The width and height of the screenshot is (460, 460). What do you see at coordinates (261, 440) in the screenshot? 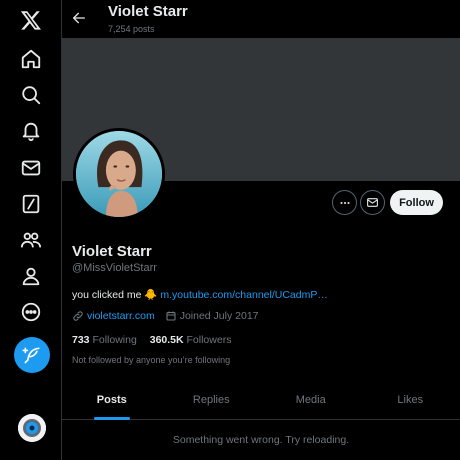
I see `feed-error-message: Something went wrong. Try reloading.` at bounding box center [261, 440].